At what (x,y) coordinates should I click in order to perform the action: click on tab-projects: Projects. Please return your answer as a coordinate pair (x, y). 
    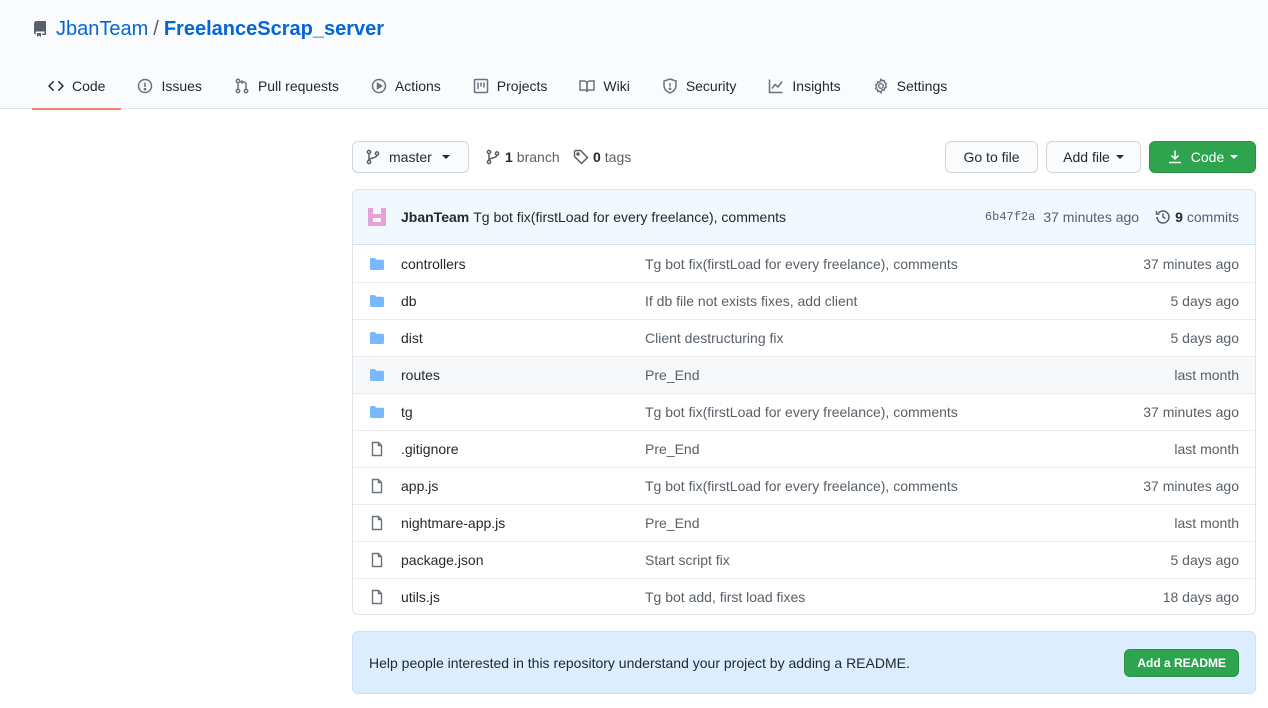
    Looking at the image, I should click on (510, 85).